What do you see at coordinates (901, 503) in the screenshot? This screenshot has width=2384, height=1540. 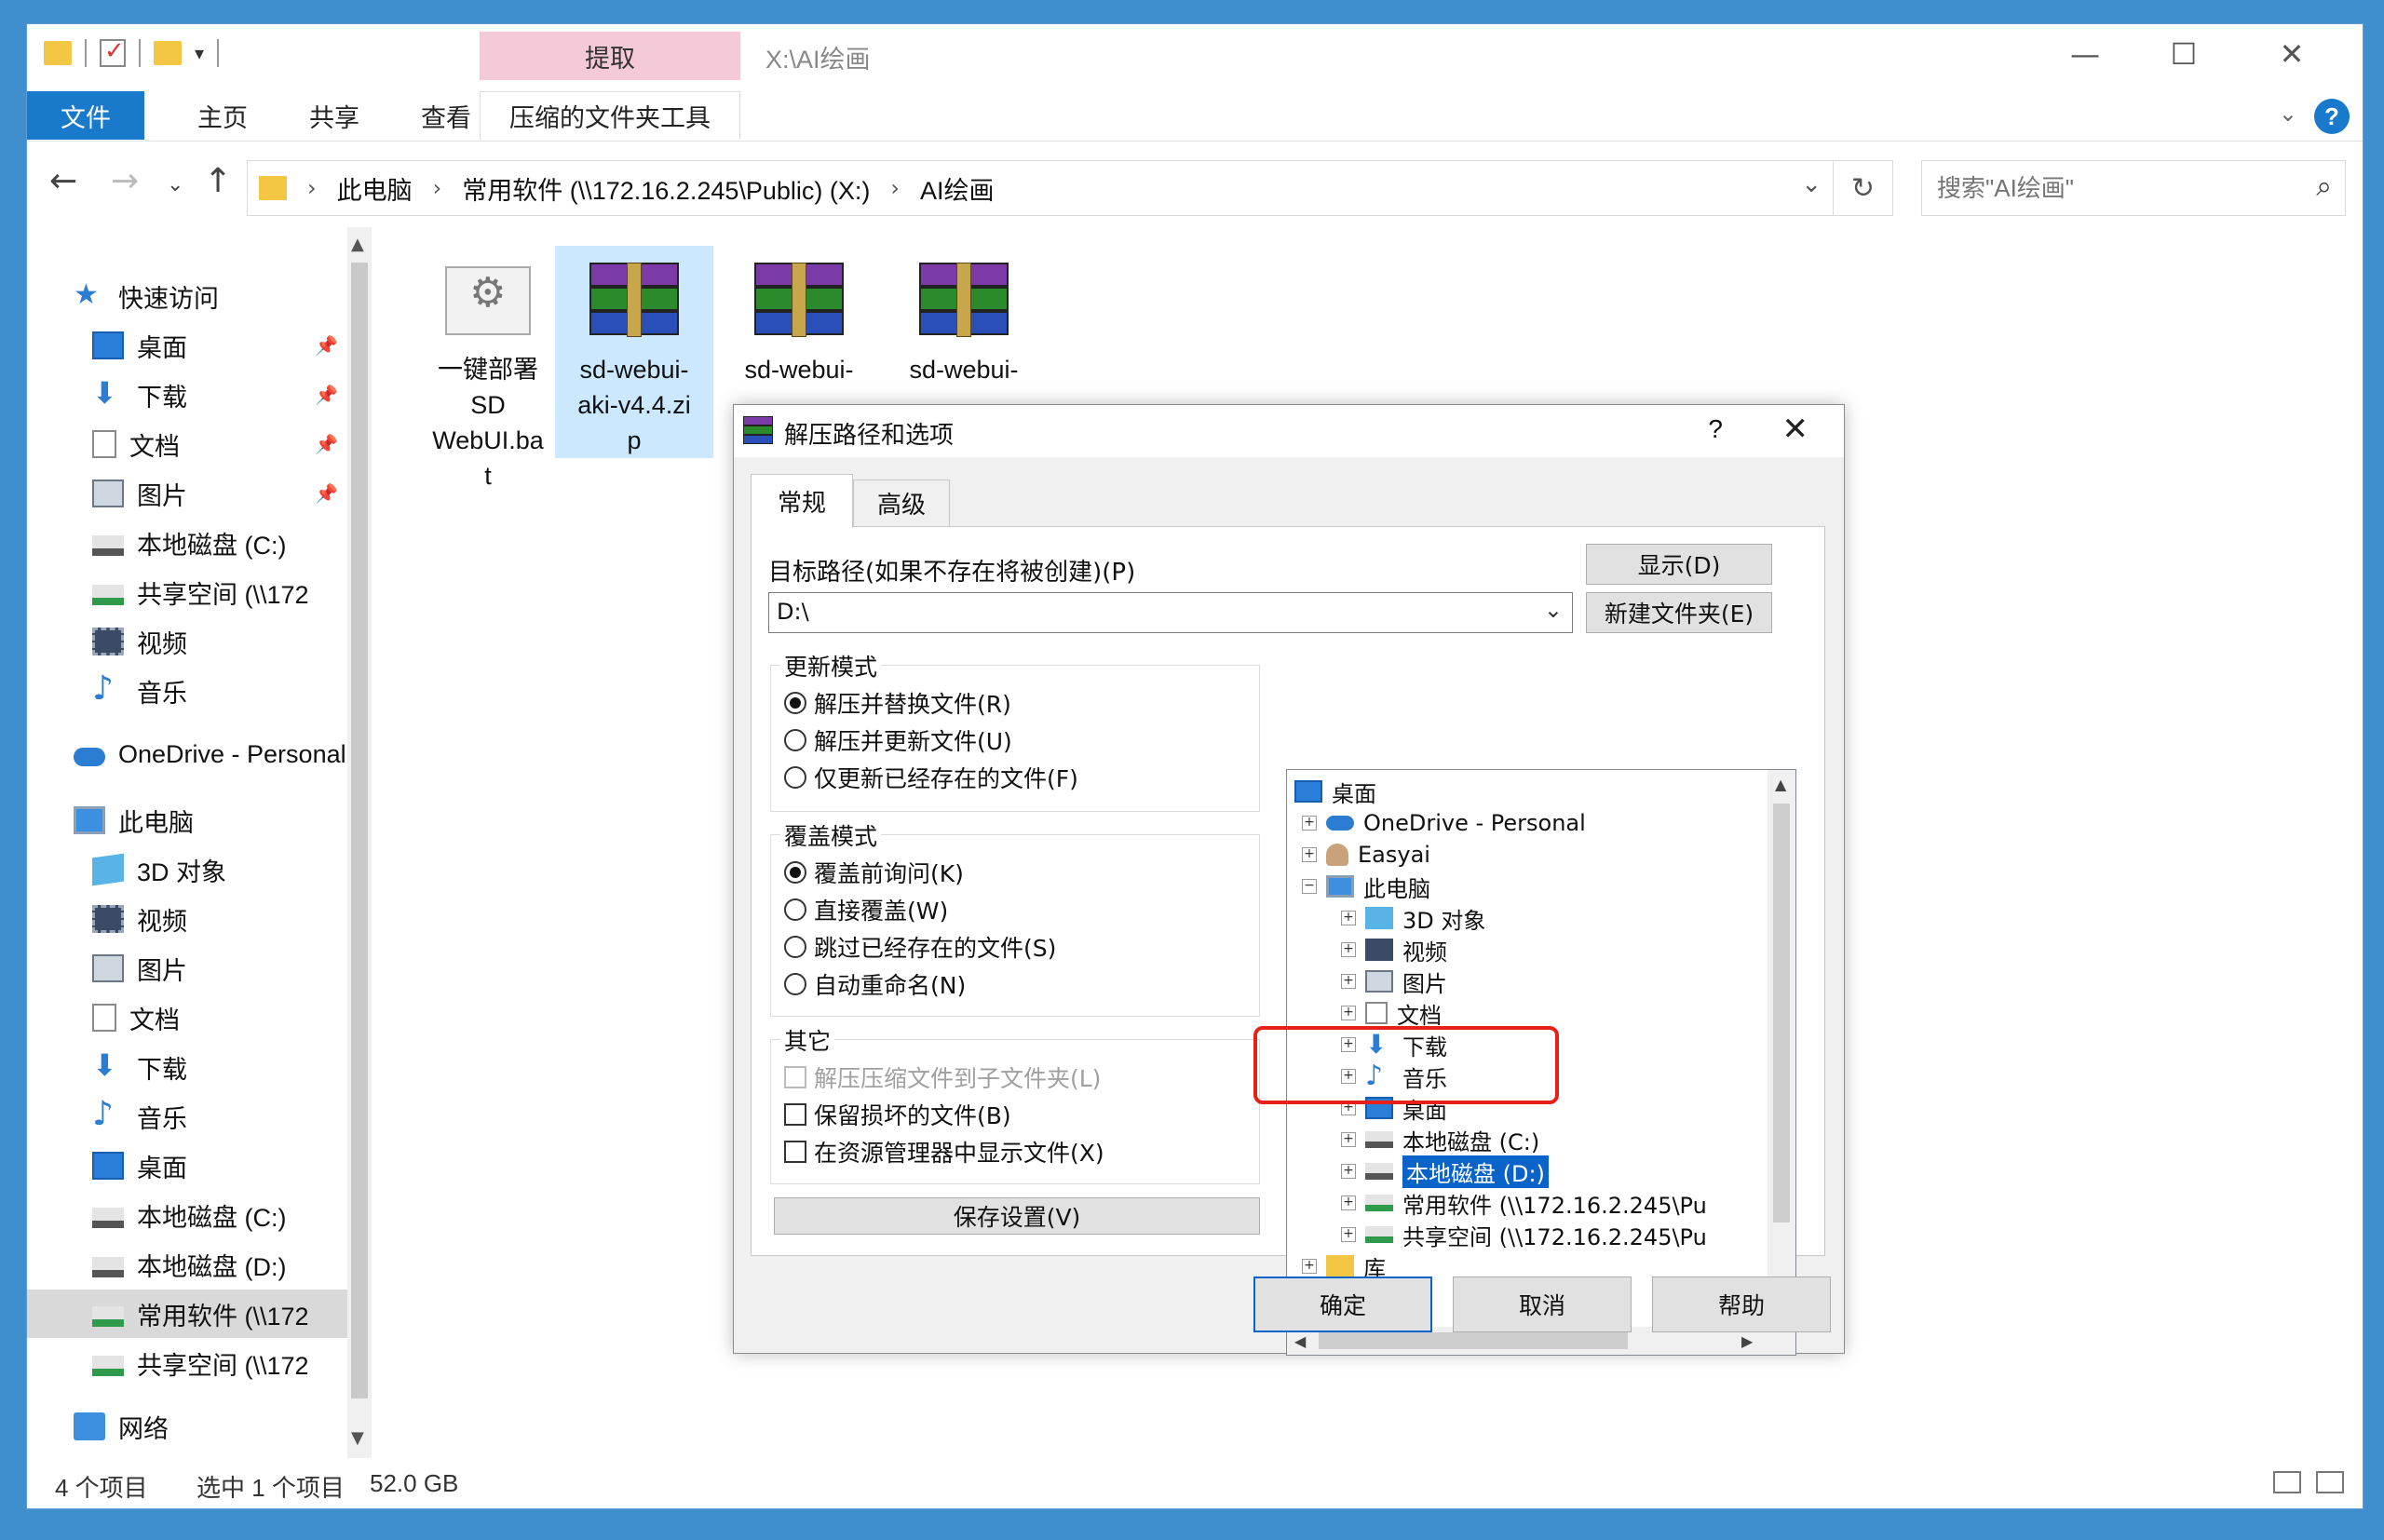 I see `tab-advanced: 高级` at bounding box center [901, 503].